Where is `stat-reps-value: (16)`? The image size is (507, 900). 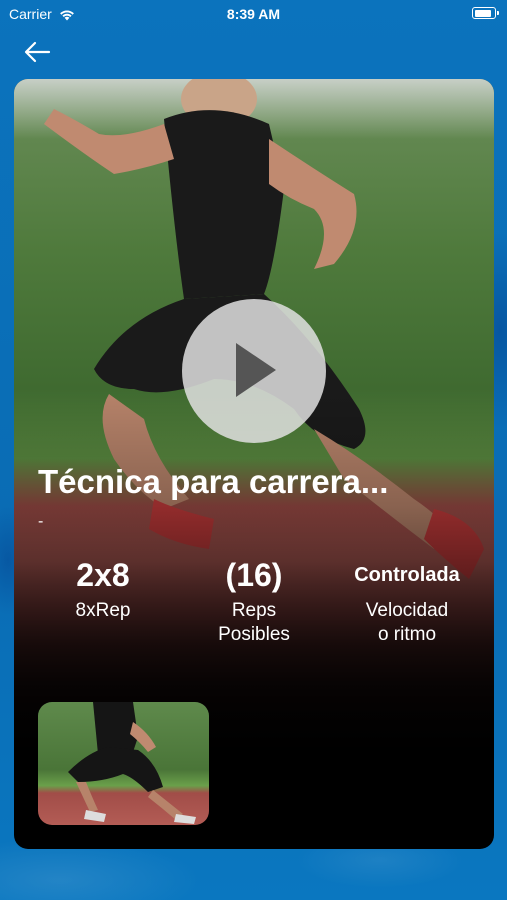 stat-reps-value: (16) is located at coordinates (254, 575).